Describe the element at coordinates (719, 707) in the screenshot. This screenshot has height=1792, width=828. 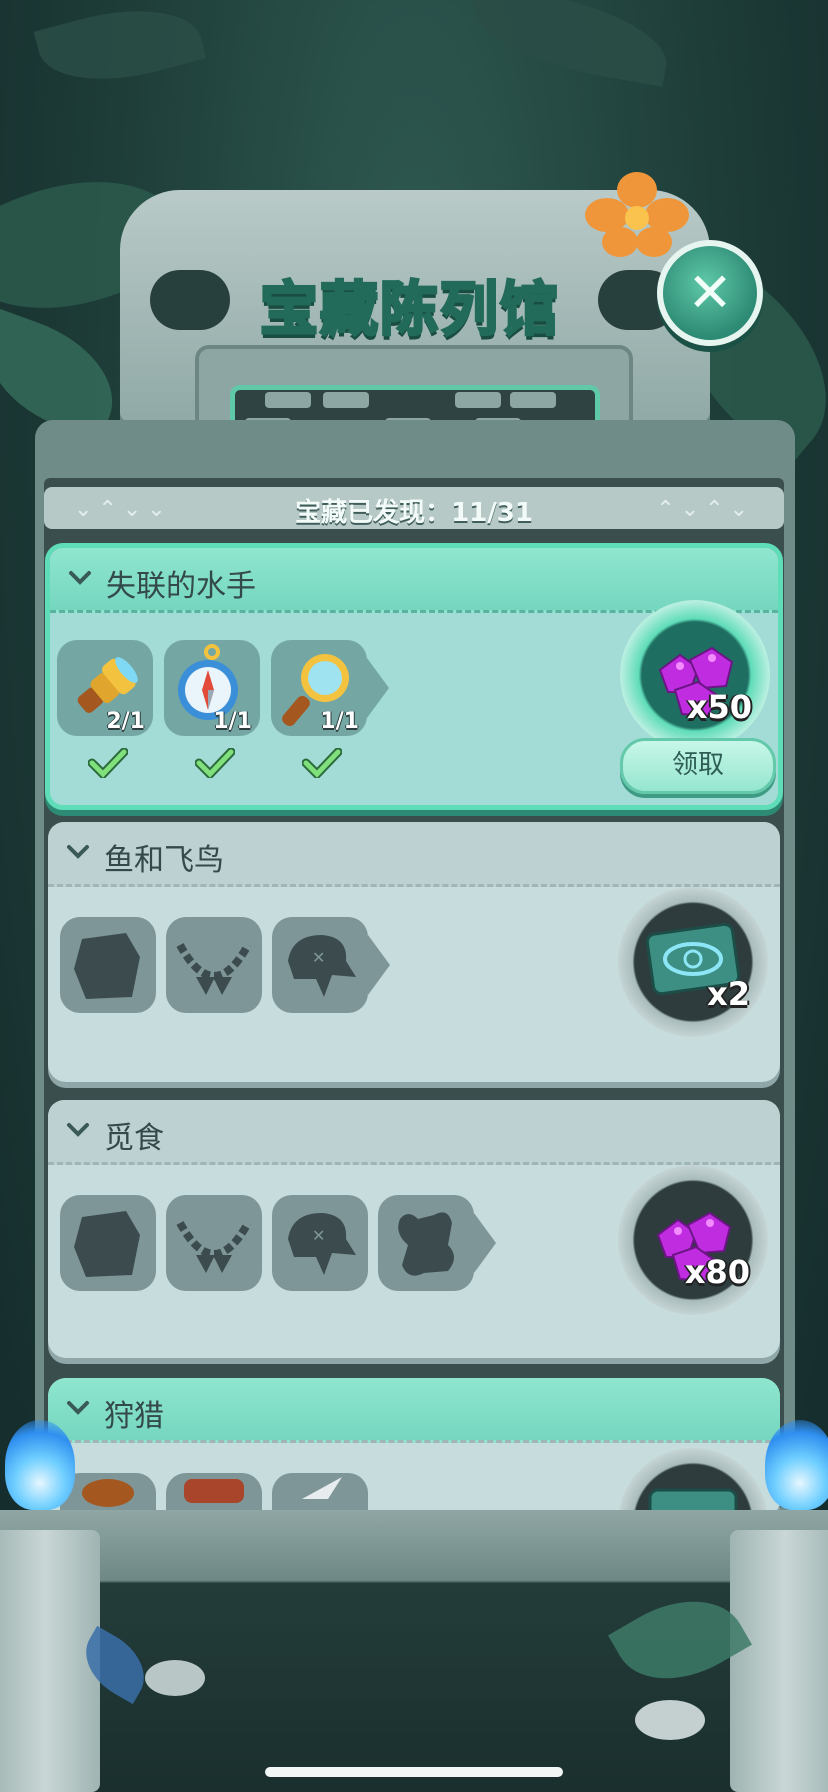
I see `reward-quantity: x50` at that location.